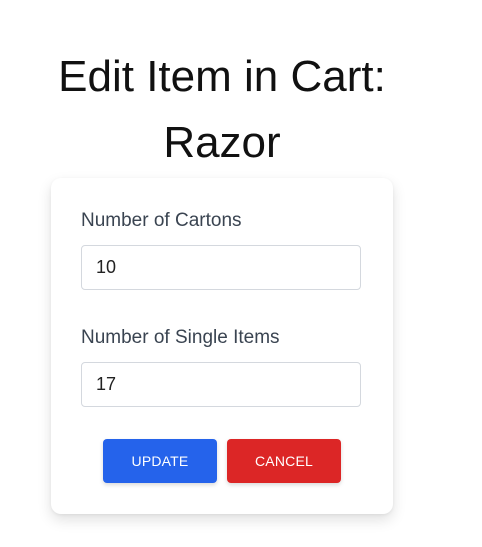 The height and width of the screenshot is (547, 482). What do you see at coordinates (222, 142) in the screenshot?
I see `page-title-item-name: Razor` at bounding box center [222, 142].